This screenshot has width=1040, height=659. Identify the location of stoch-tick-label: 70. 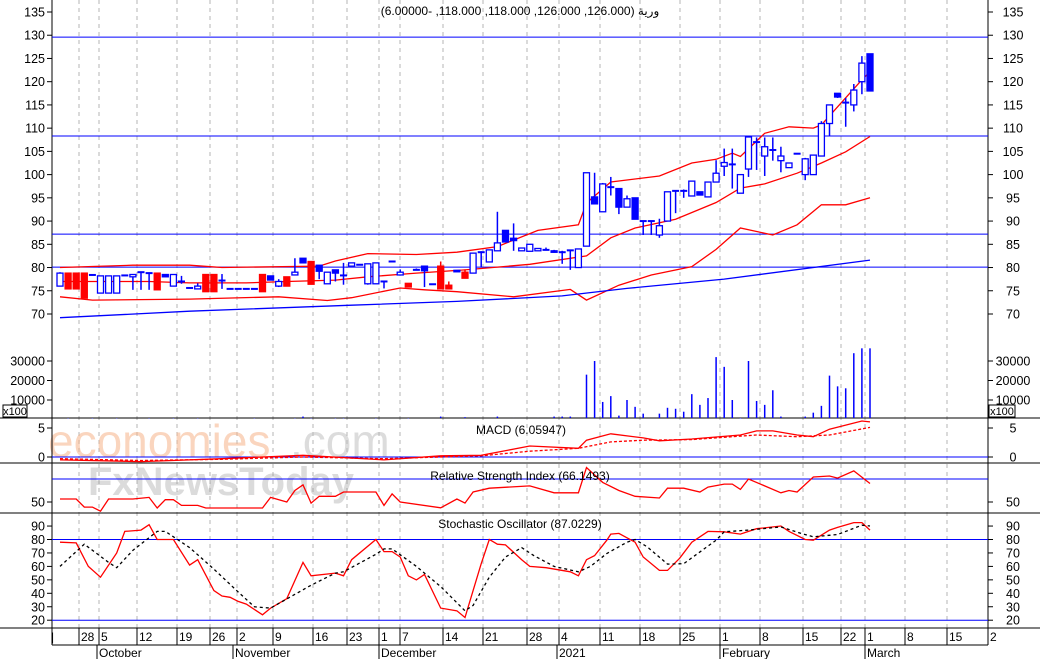
(1013, 553).